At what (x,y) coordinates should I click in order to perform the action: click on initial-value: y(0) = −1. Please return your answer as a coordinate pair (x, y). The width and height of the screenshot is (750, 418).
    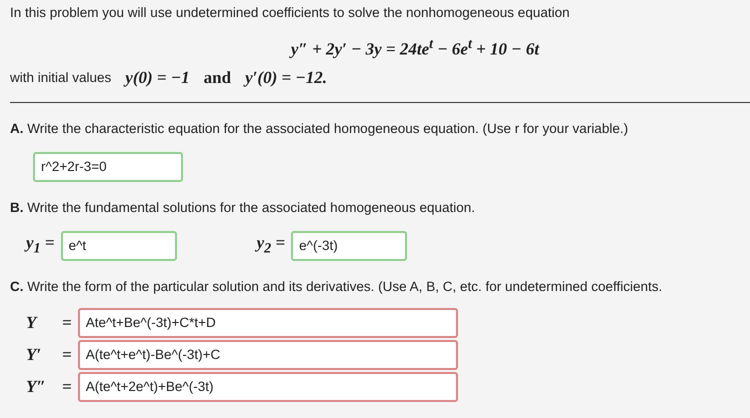
    Looking at the image, I should click on (157, 78).